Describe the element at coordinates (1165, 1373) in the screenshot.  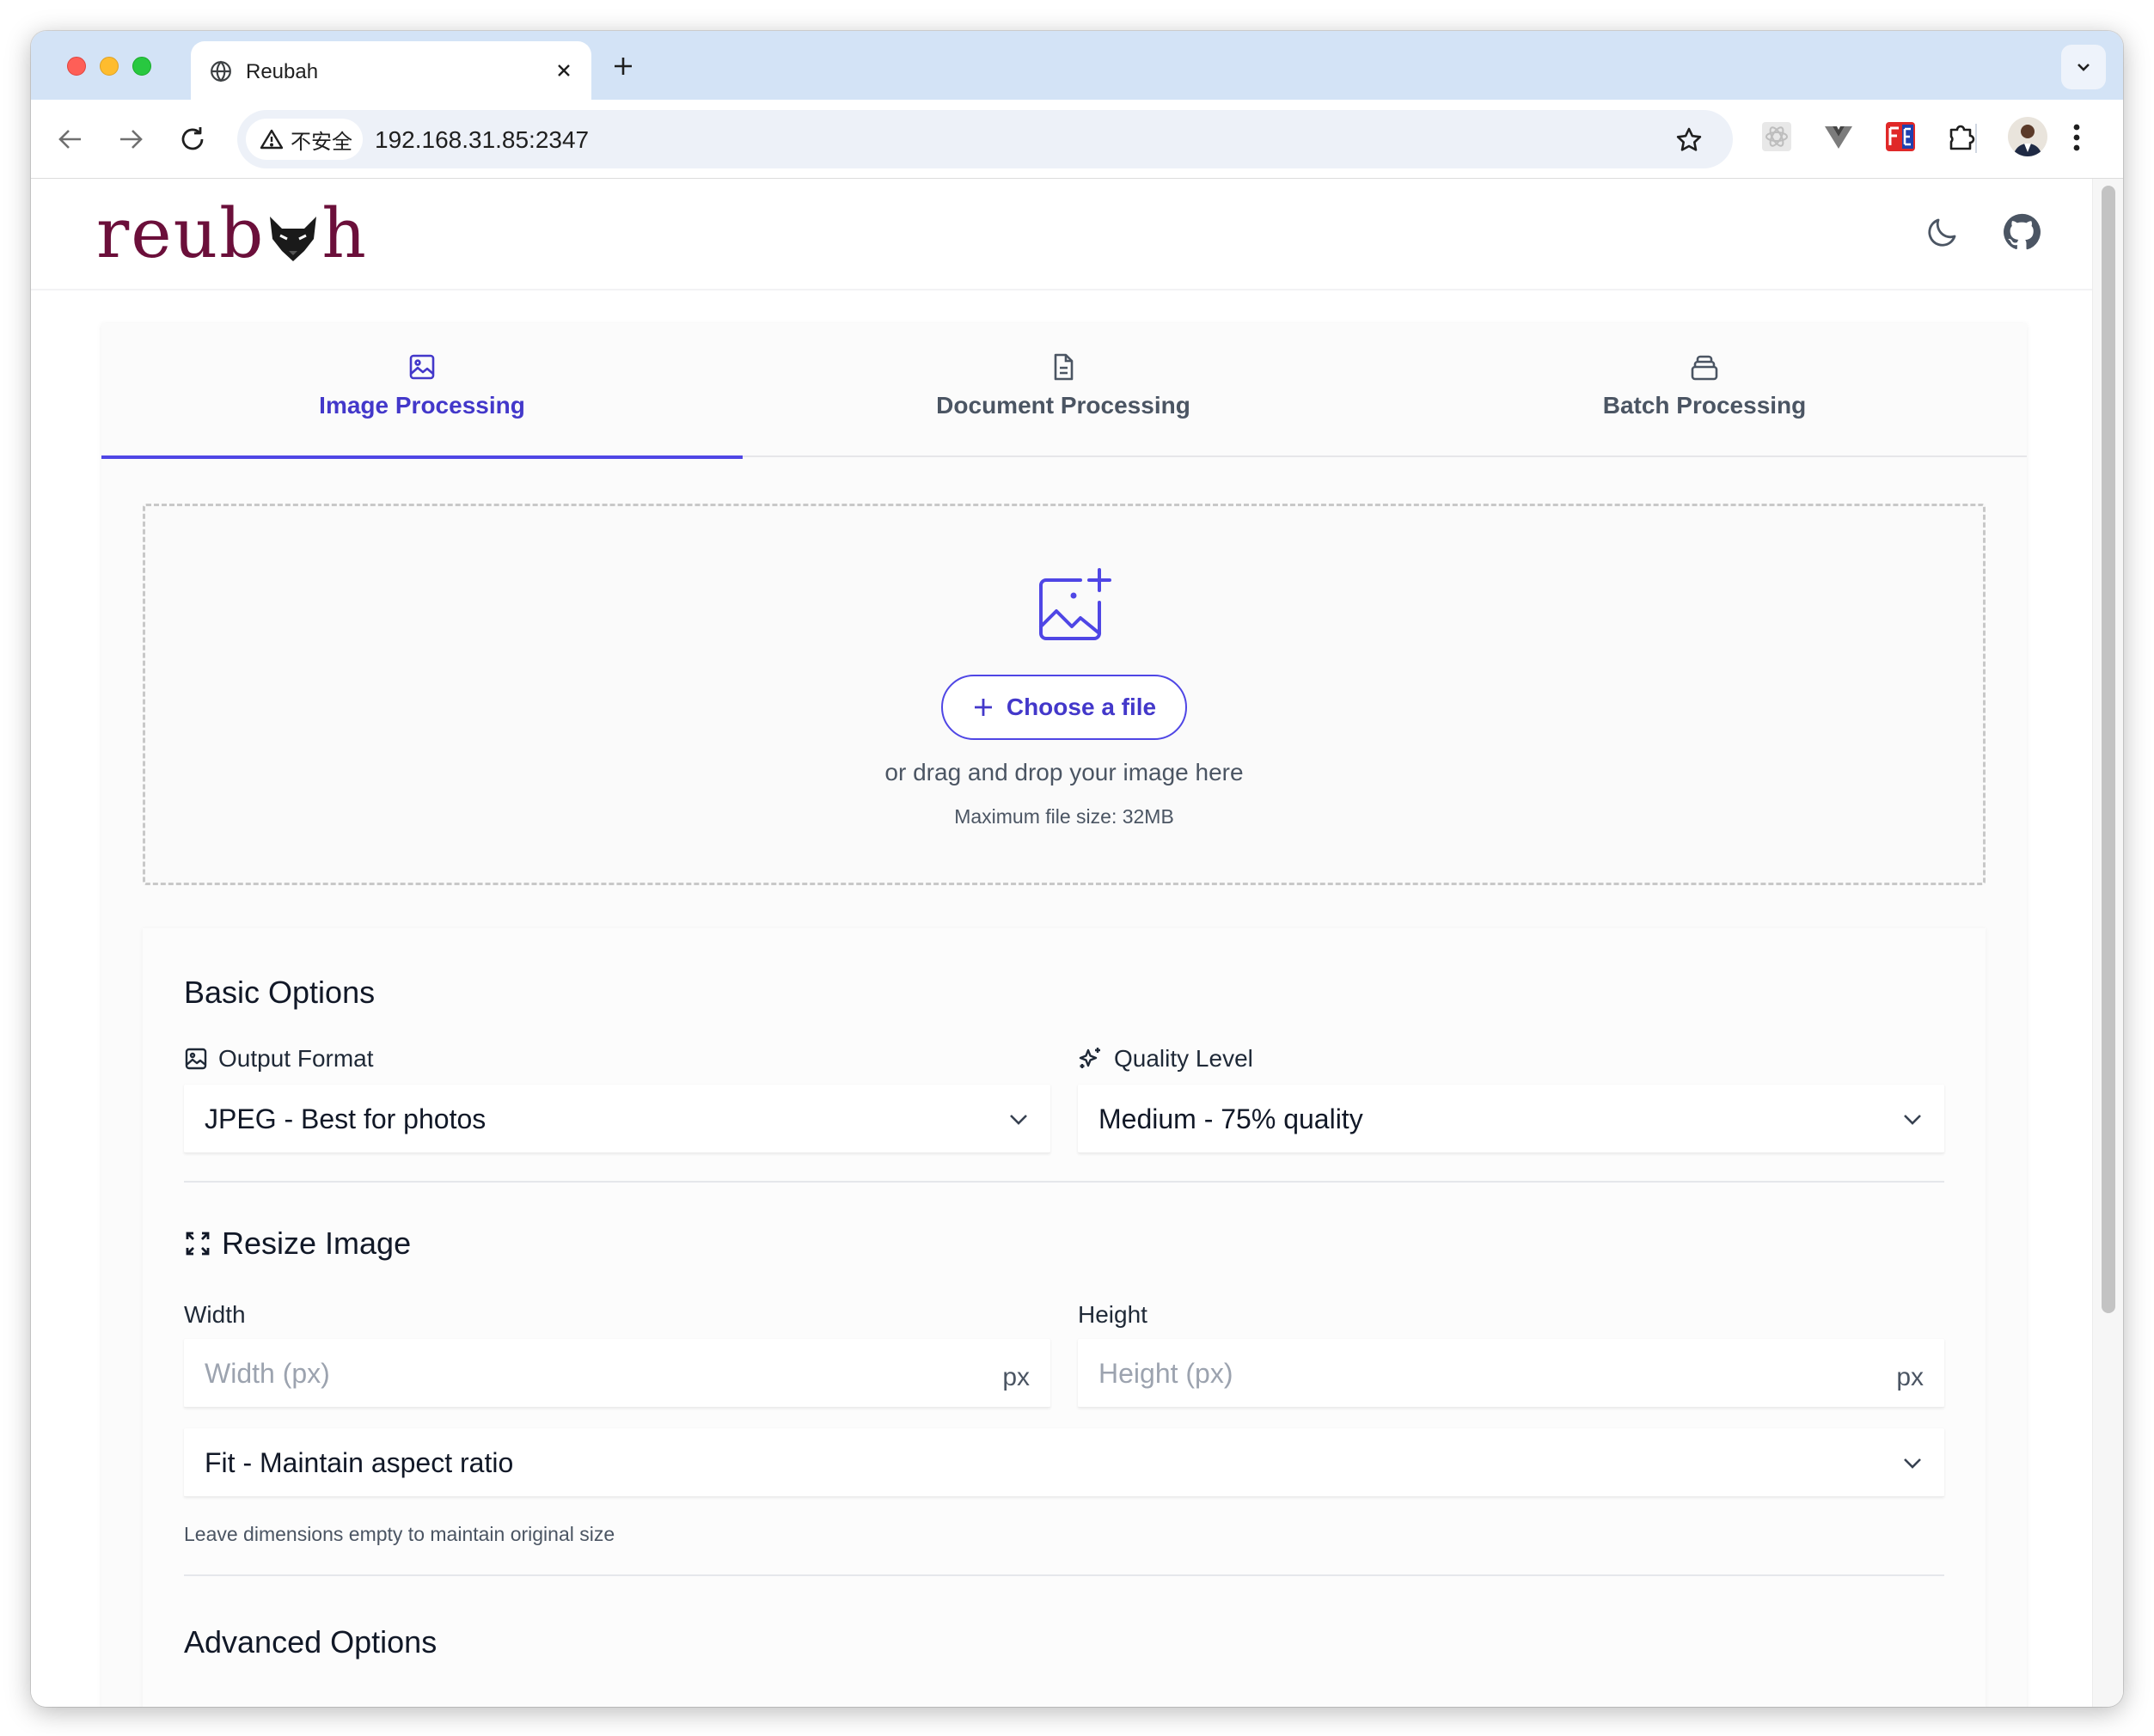
I see `height-placeholder: Height (px)` at that location.